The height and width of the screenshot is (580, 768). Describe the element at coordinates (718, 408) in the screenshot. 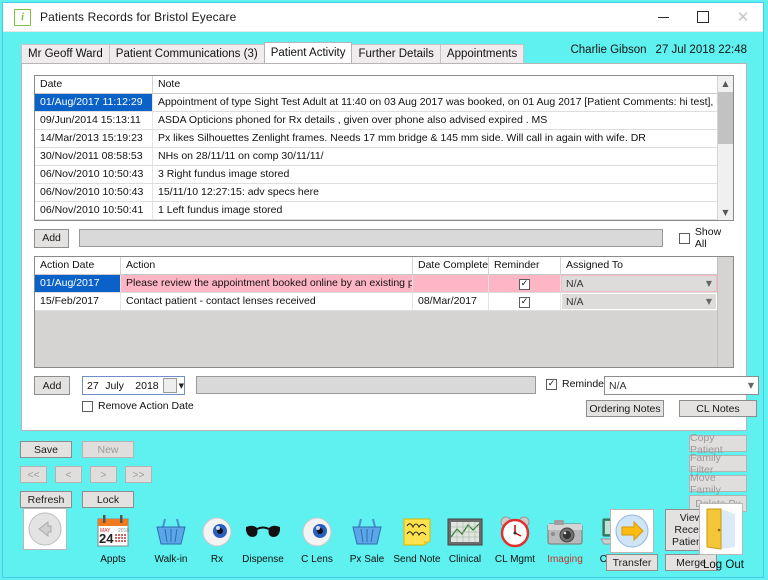

I see `cl-notes-button: CL Notes` at that location.